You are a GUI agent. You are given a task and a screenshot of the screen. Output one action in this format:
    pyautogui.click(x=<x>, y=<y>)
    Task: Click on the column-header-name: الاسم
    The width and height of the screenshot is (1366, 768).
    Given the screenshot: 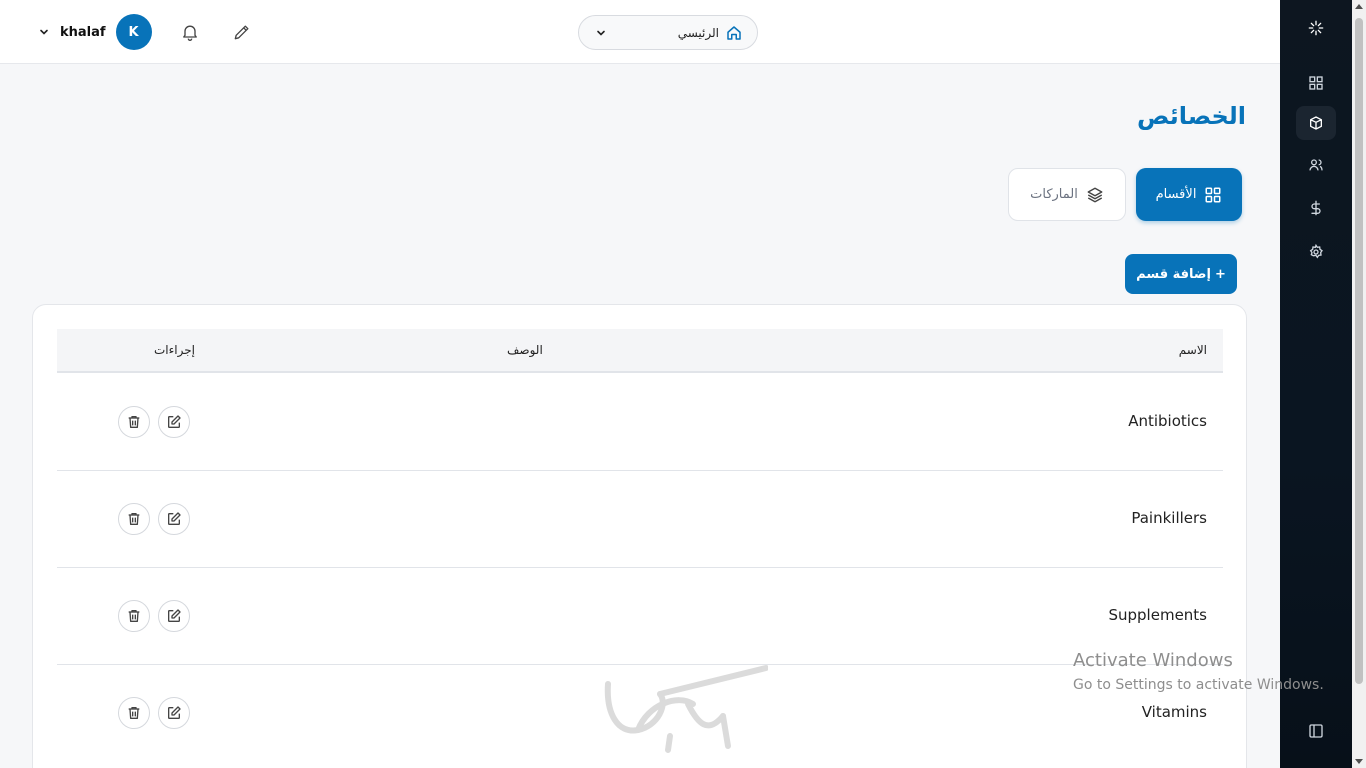 What is the action you would take?
    pyautogui.click(x=1192, y=350)
    